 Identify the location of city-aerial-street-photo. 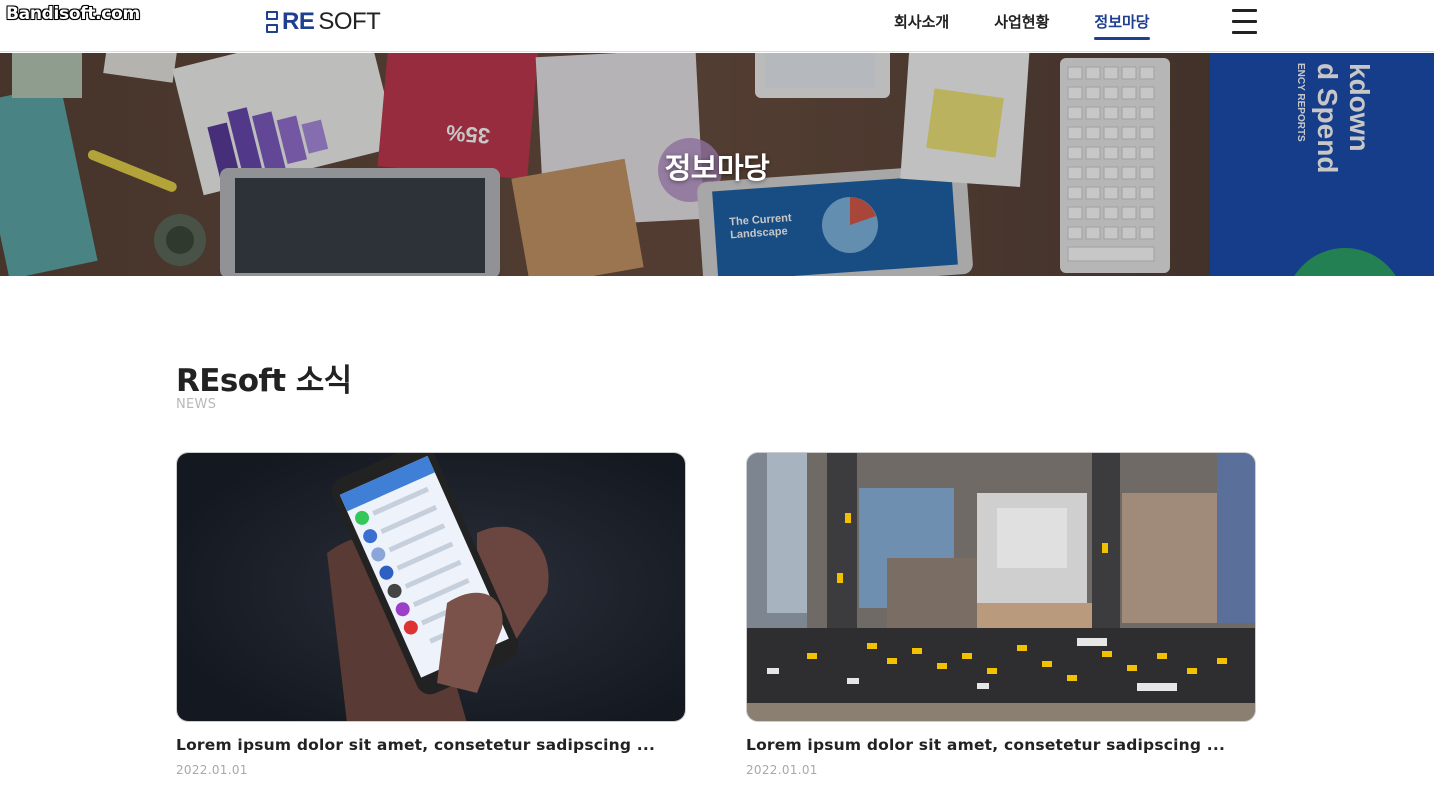
(1001, 587).